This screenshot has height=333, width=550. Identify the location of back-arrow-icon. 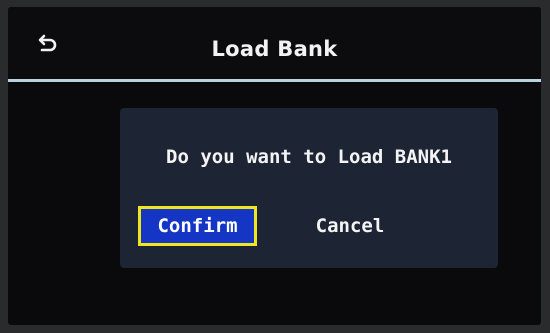
(47, 43).